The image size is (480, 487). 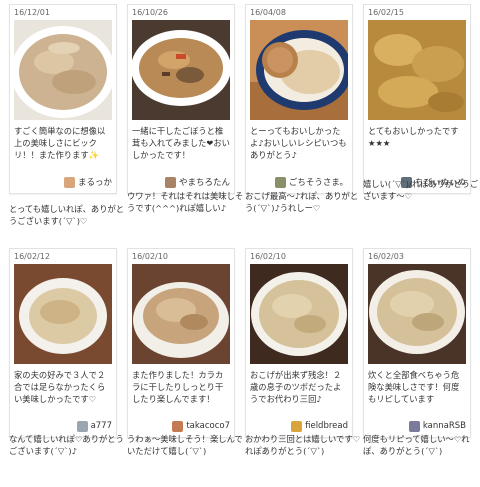 What do you see at coordinates (268, 12) in the screenshot?
I see `report-date: 16/04/08` at bounding box center [268, 12].